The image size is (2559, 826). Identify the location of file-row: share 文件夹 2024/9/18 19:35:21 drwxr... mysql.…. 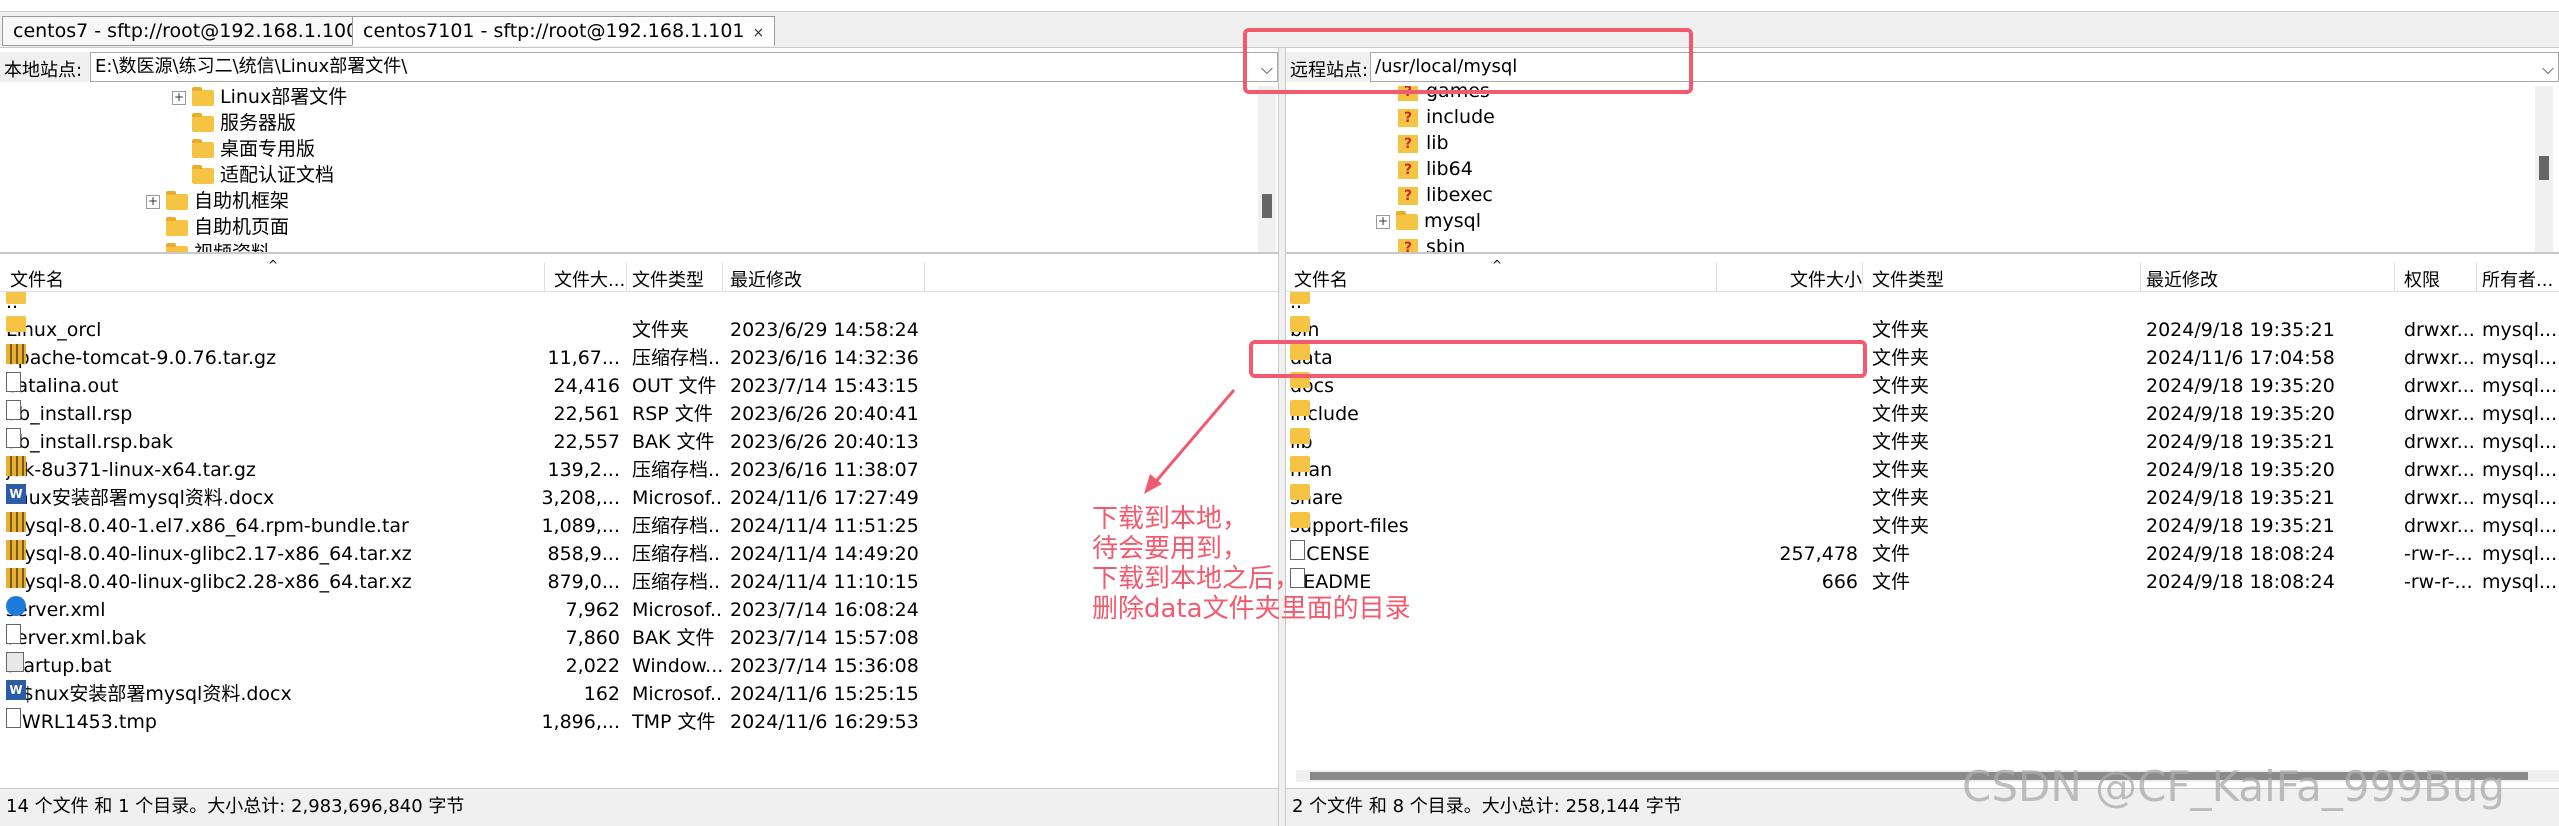
(1922, 498).